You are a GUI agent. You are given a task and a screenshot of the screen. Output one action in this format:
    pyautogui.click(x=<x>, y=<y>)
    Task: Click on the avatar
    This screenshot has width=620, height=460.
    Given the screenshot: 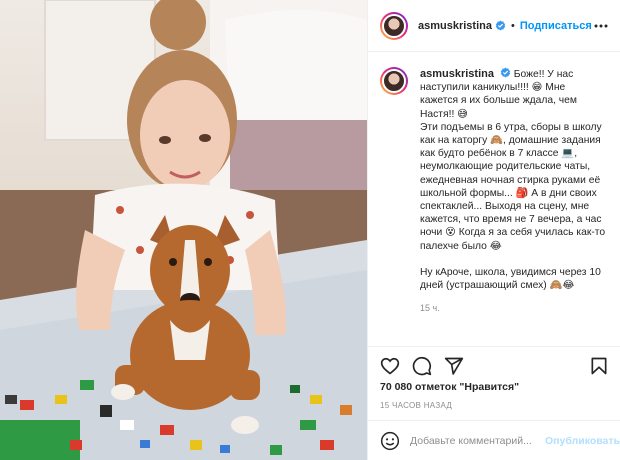 What is the action you would take?
    pyautogui.click(x=394, y=25)
    